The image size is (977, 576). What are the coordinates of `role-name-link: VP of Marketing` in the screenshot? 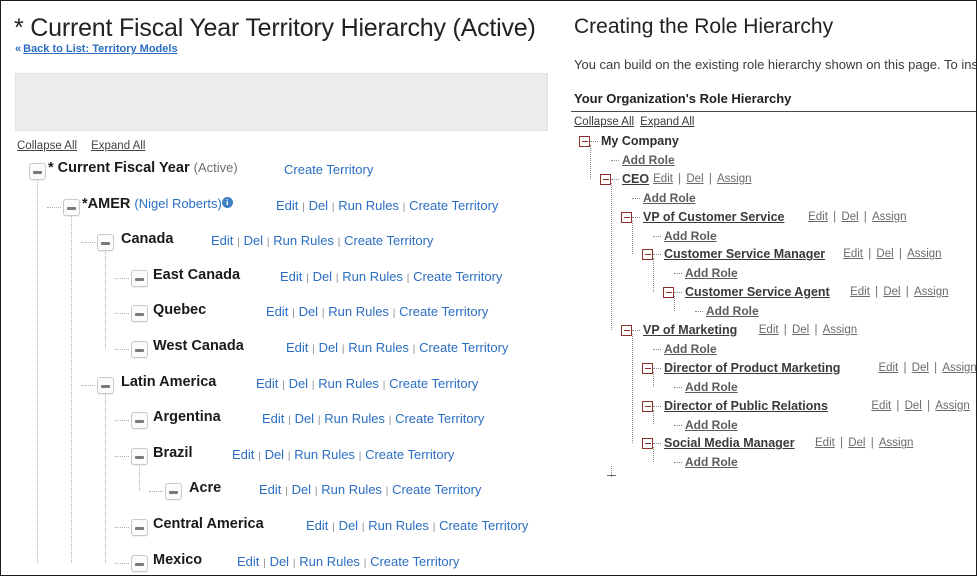 It's located at (690, 330).